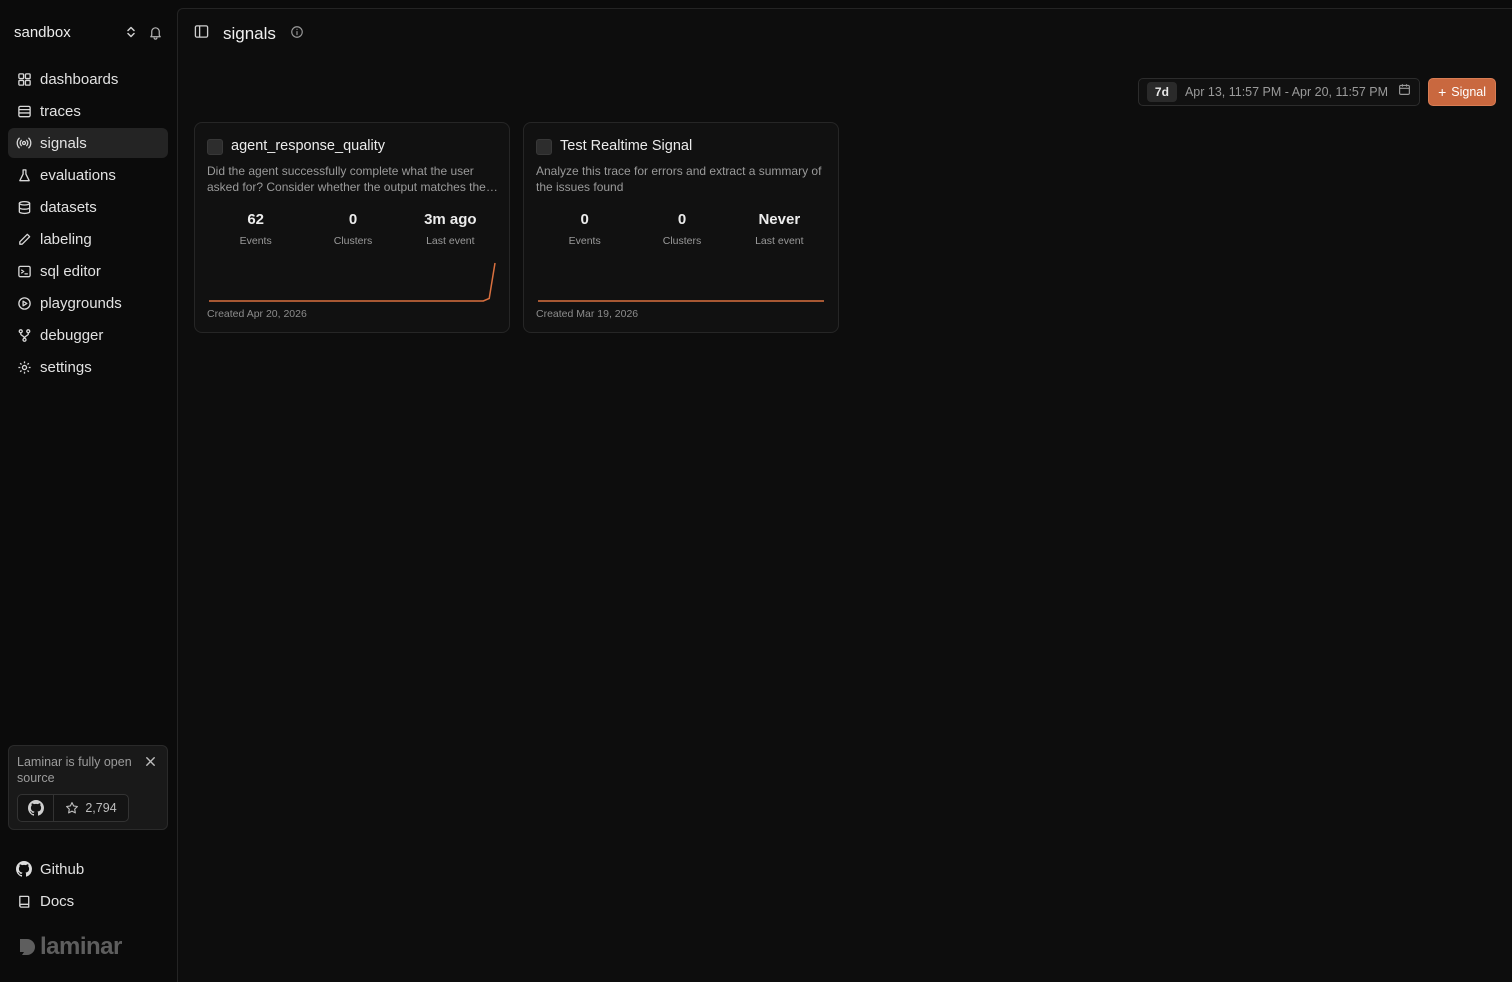 The image size is (1512, 982). I want to click on plus-icon: +, so click(1442, 92).